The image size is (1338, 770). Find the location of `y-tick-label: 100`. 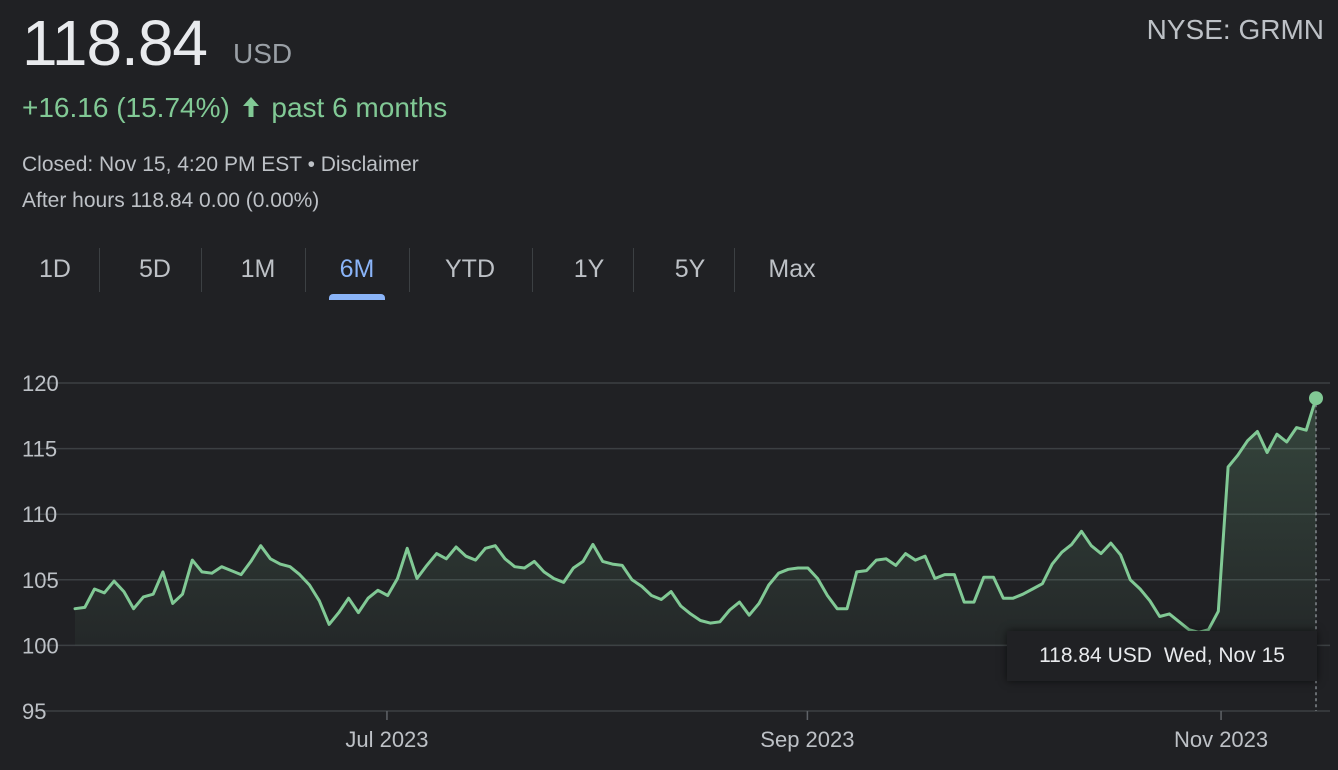

y-tick-label: 100 is located at coordinates (40, 645).